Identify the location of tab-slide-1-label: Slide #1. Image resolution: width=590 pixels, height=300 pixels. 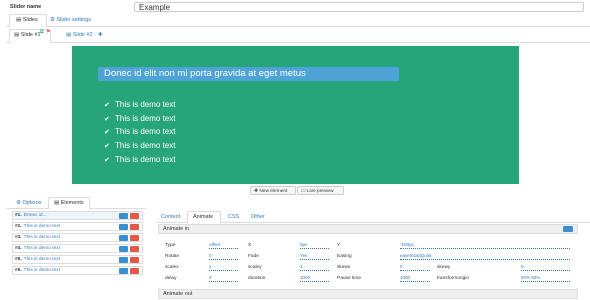
(30, 35).